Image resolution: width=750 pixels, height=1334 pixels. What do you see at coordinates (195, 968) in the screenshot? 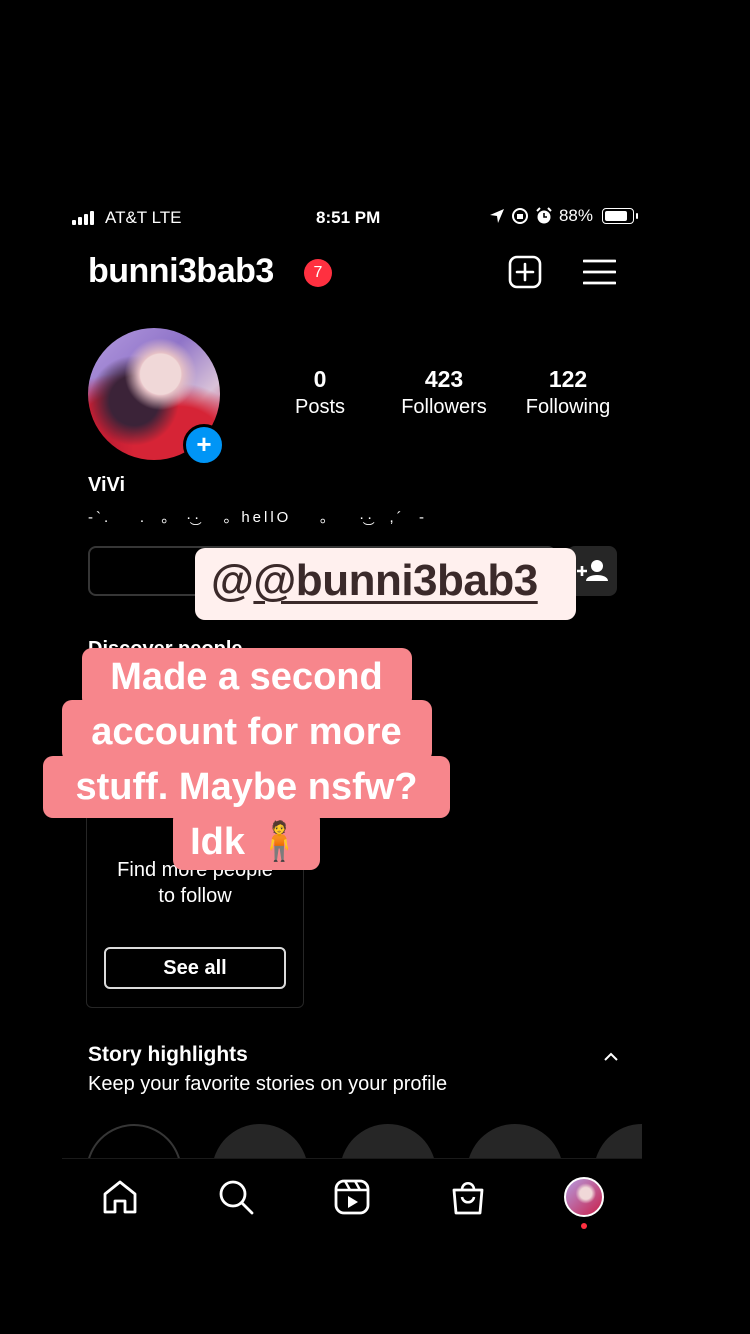
I see `see-all-button: See all` at bounding box center [195, 968].